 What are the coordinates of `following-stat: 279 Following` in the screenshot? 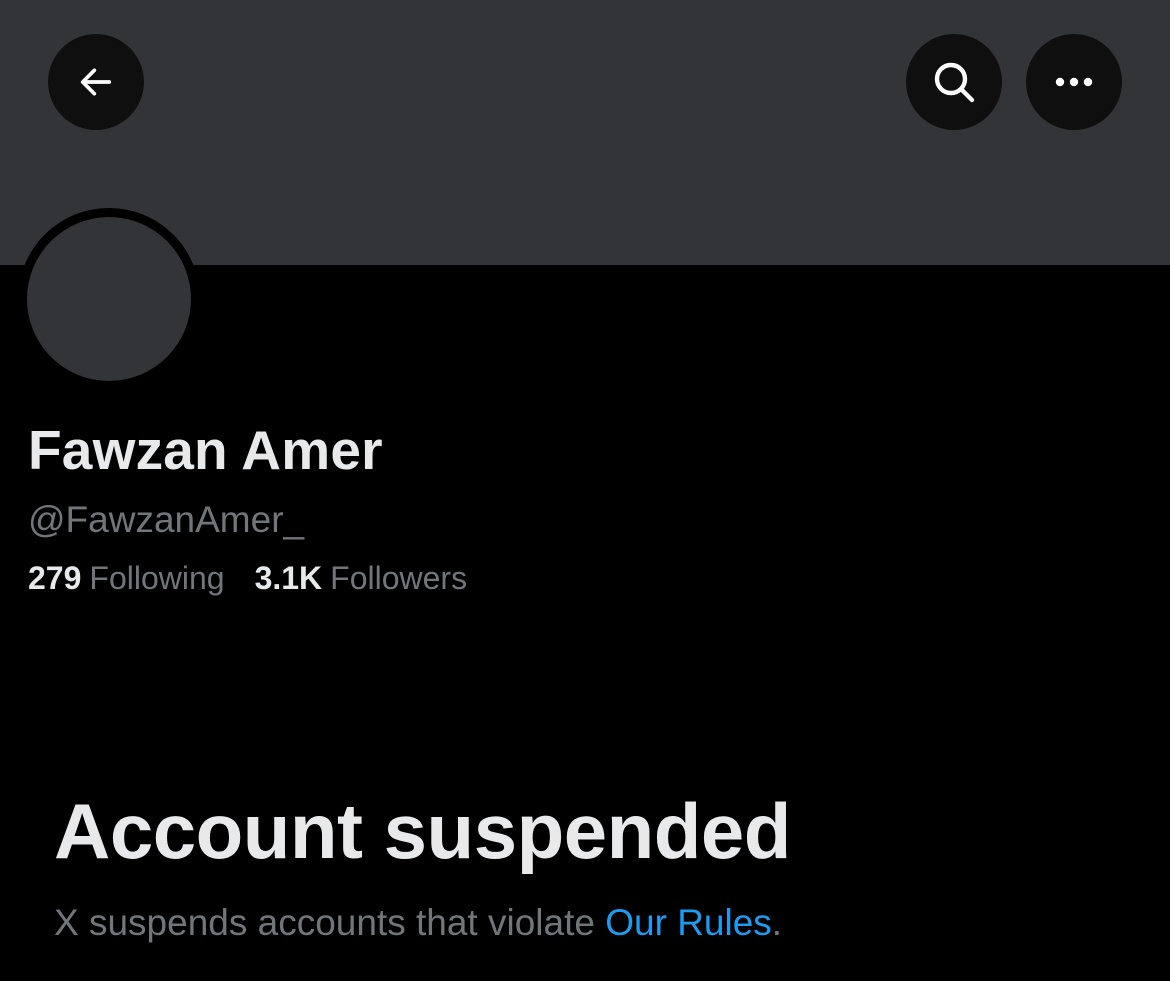 It's located at (126, 578).